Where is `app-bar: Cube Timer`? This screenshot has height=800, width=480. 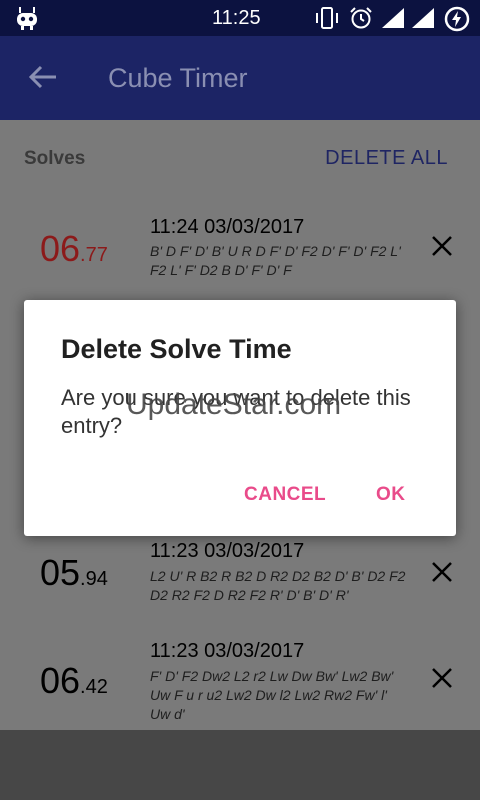 app-bar: Cube Timer is located at coordinates (240, 78).